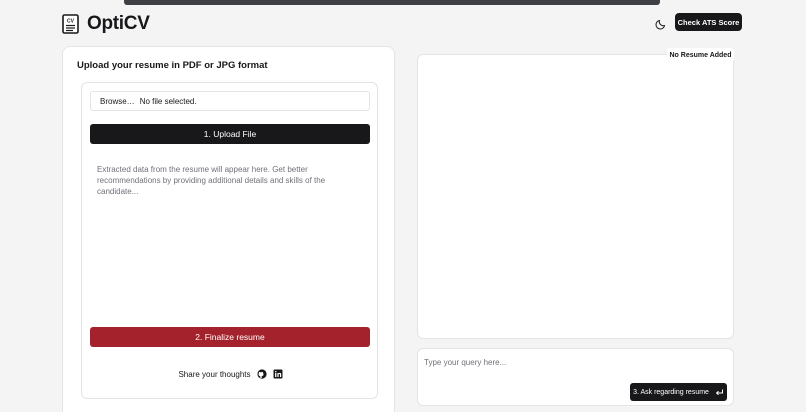 The image size is (806, 412). I want to click on resume-document-icon: CV, so click(70, 24).